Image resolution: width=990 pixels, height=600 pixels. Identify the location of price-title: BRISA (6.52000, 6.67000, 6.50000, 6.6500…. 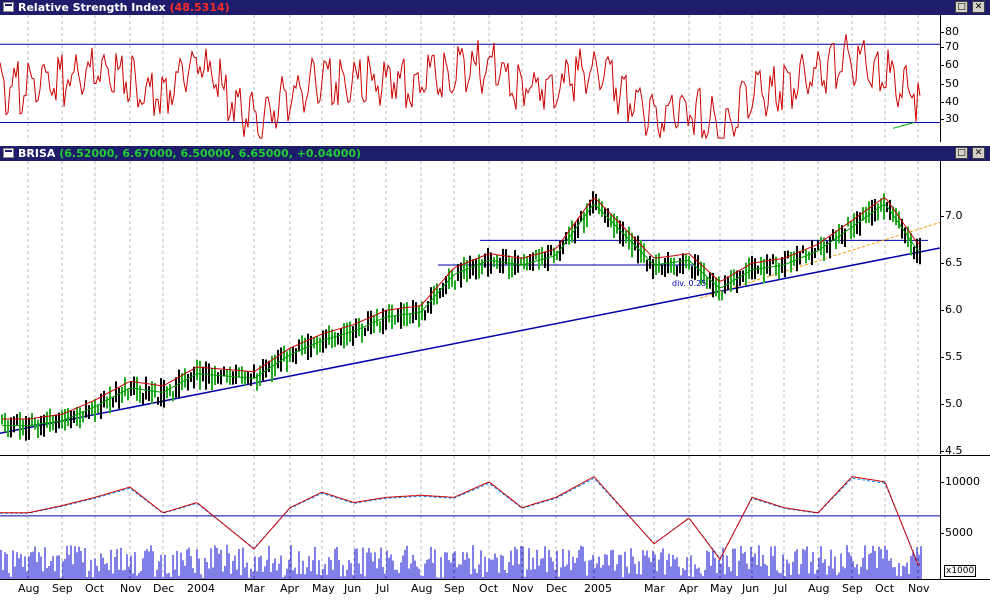
(189, 153).